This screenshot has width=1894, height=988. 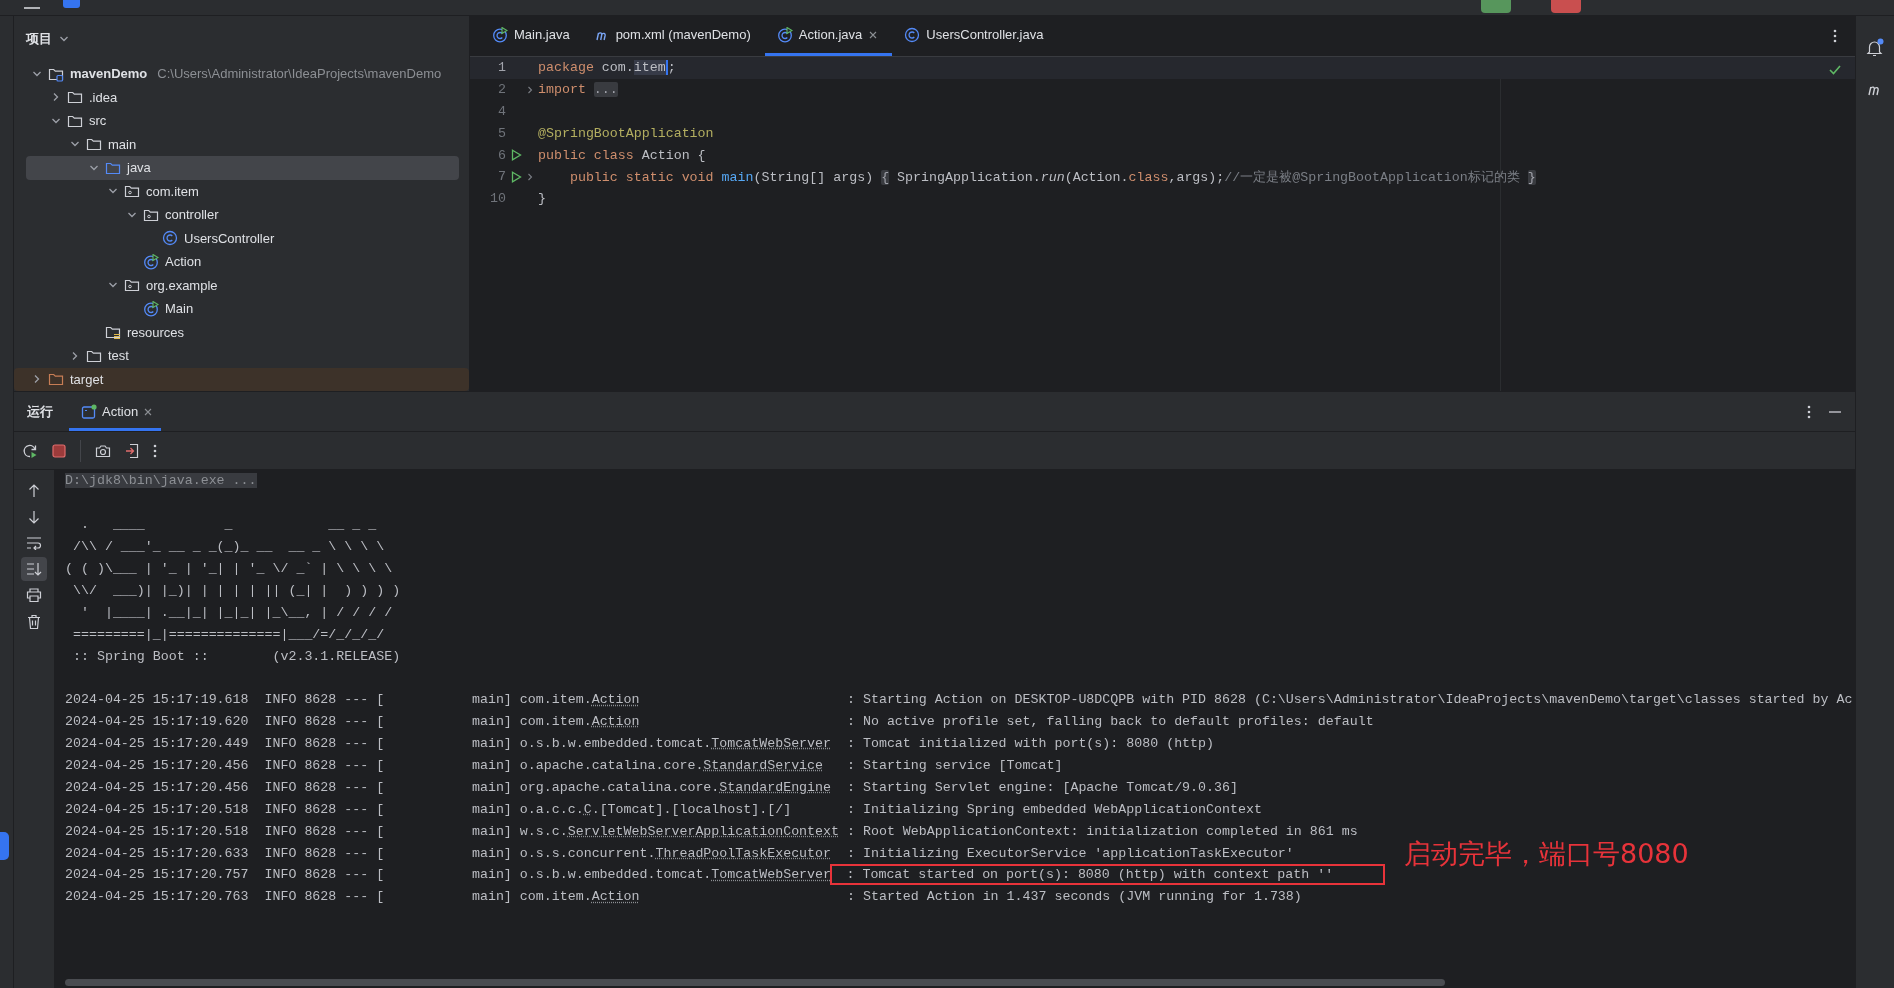 What do you see at coordinates (236, 612) in the screenshot?
I see `banner-line: ' |____| .__|_| |_|_| |_\__, | / / / /` at bounding box center [236, 612].